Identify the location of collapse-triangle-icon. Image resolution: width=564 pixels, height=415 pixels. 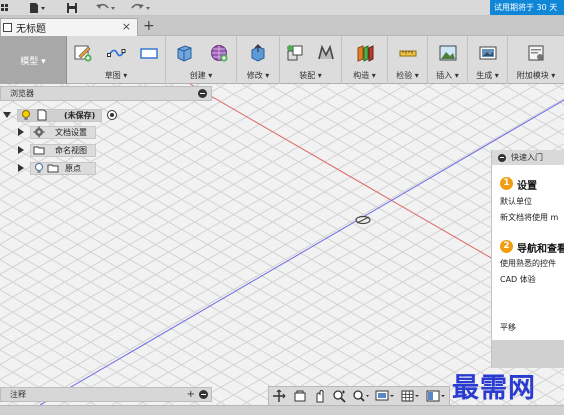
(7, 115).